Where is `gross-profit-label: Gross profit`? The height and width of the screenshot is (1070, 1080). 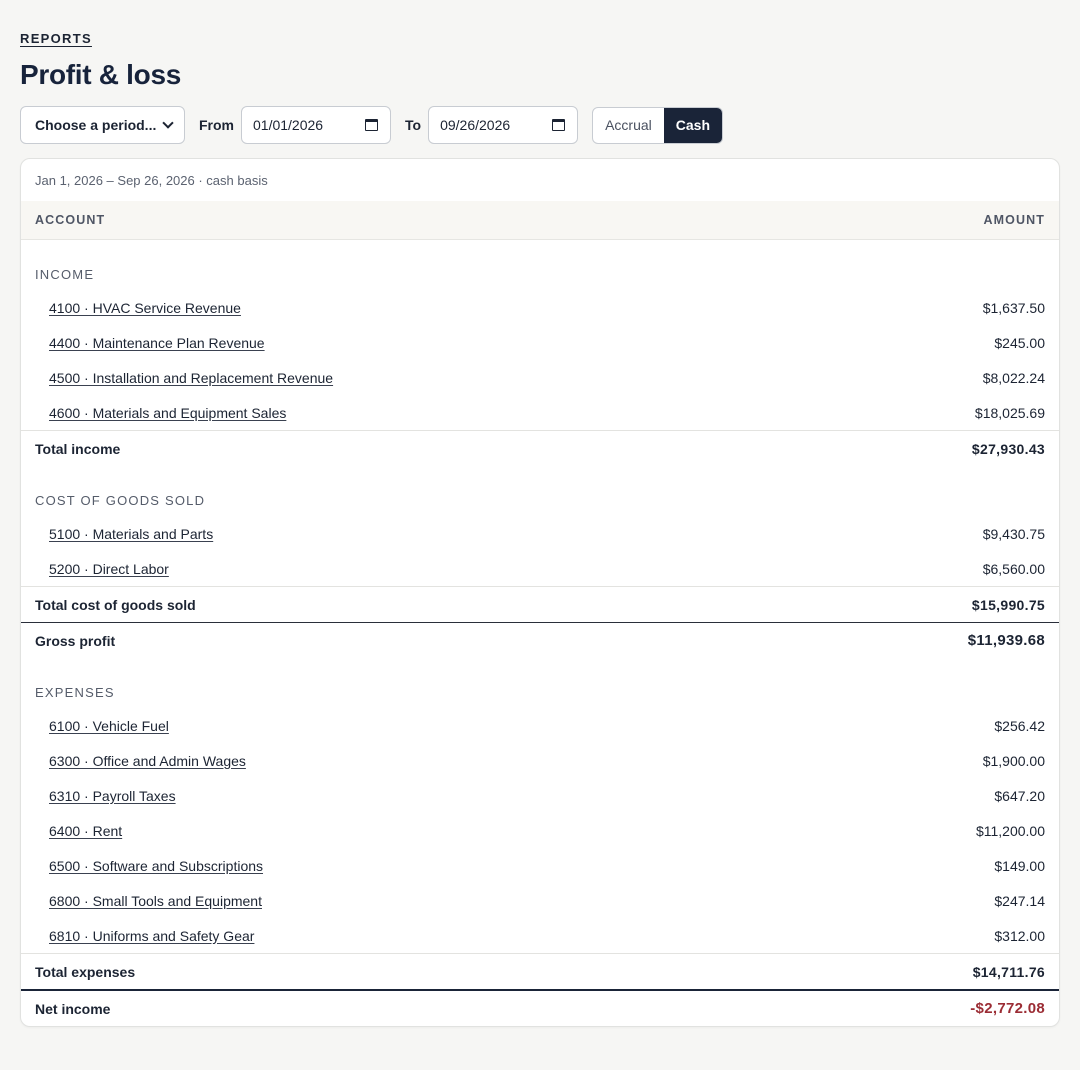 gross-profit-label: Gross profit is located at coordinates (75, 640).